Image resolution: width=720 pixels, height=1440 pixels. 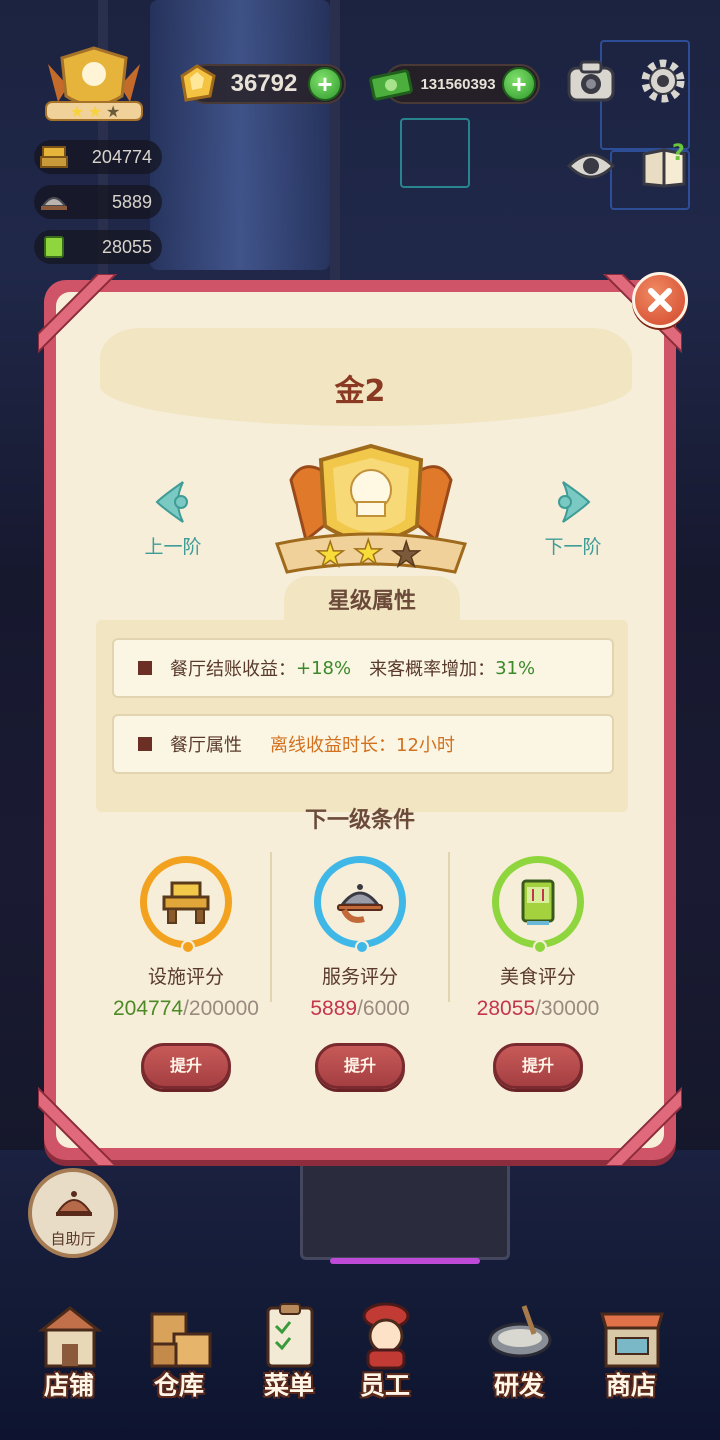 I want to click on service-score-value: 5889, so click(x=131, y=201).